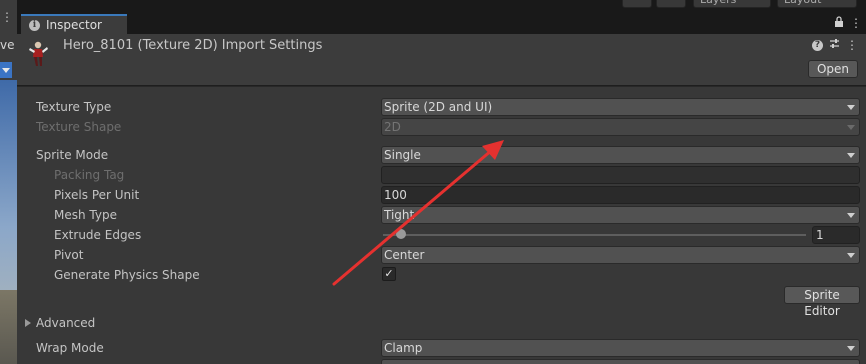 Image resolution: width=866 pixels, height=364 pixels. Describe the element at coordinates (395, 195) in the screenshot. I see `pixels-per-unit-value: 100` at that location.